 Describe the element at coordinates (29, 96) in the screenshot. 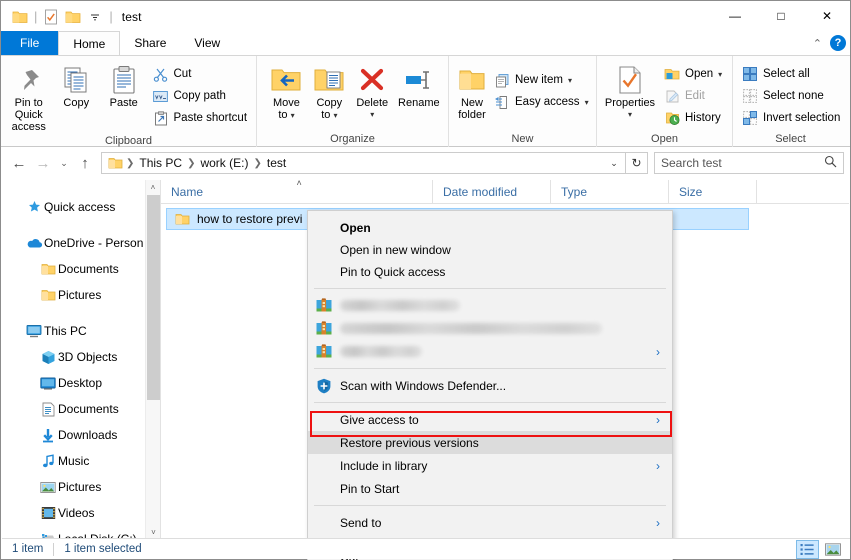

I see `pin-to-quick-access-button: Pin to Quick access` at that location.